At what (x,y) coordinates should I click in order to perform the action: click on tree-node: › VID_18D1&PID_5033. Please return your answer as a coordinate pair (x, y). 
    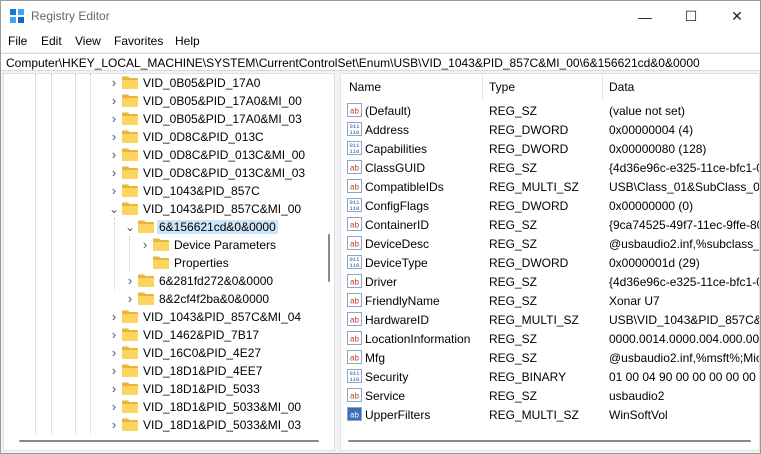
    Looking at the image, I should click on (164, 389).